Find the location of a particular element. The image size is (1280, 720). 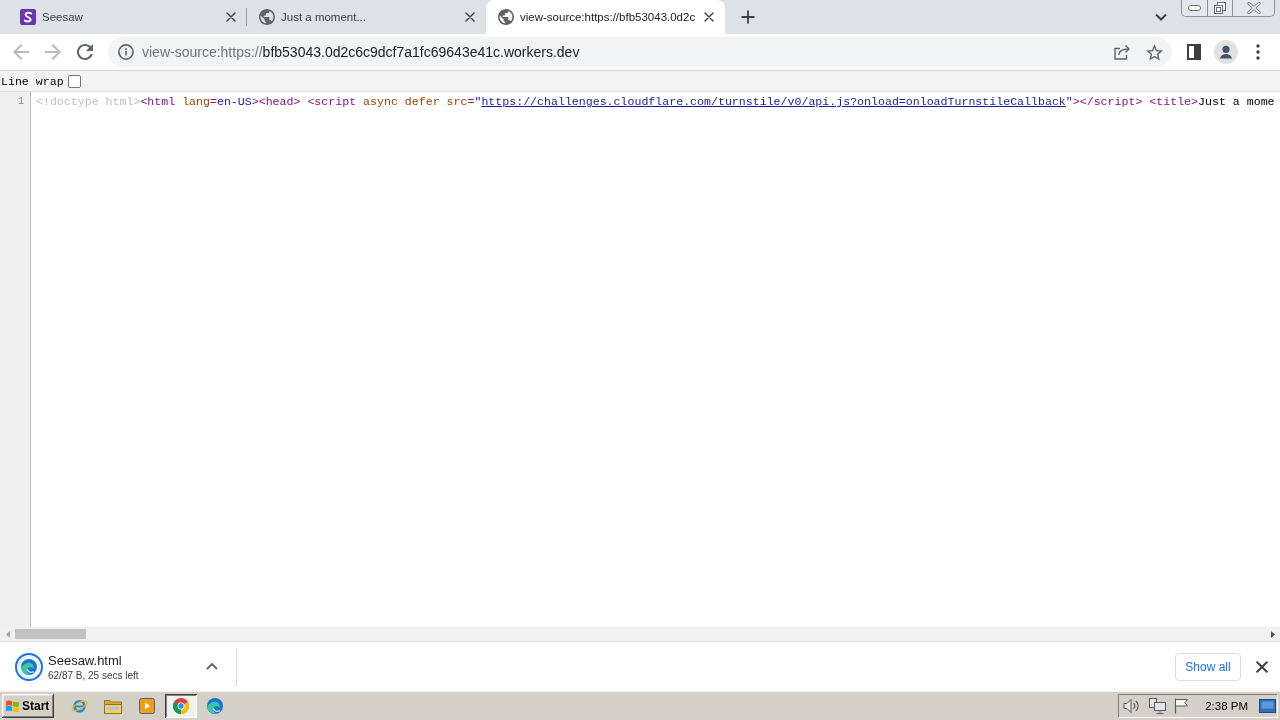

desktop-icon is located at coordinates (1267, 706).